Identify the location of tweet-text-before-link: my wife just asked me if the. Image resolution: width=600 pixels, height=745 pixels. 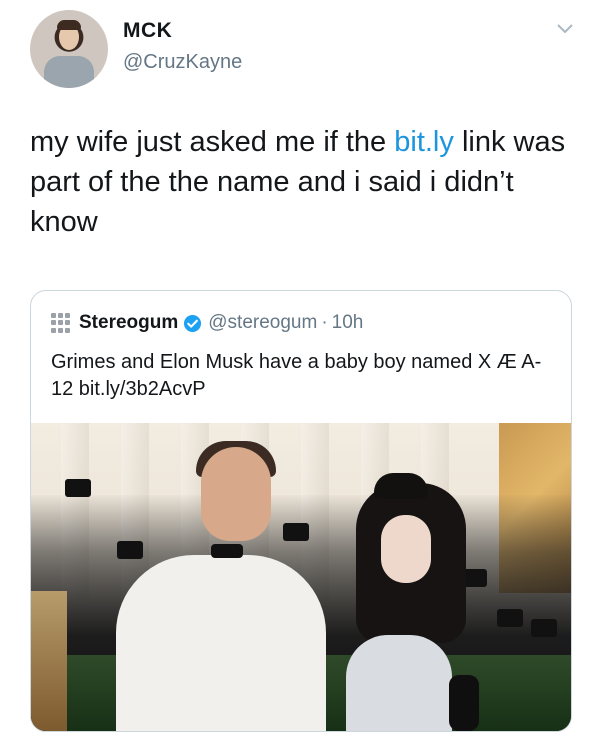
(212, 142).